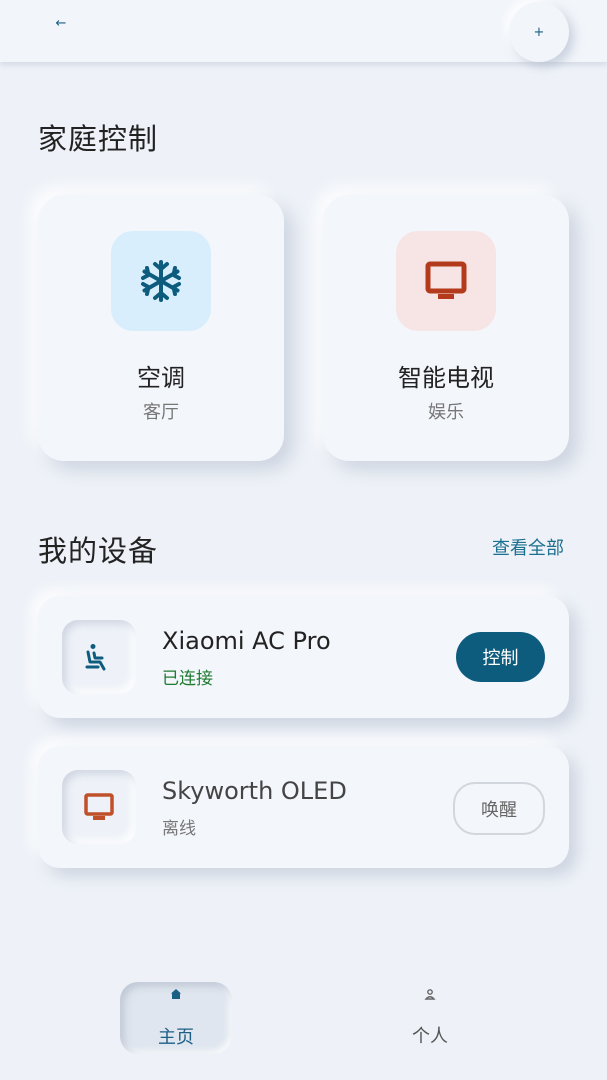  What do you see at coordinates (430, 1036) in the screenshot?
I see `nav-label-profile: 个人` at bounding box center [430, 1036].